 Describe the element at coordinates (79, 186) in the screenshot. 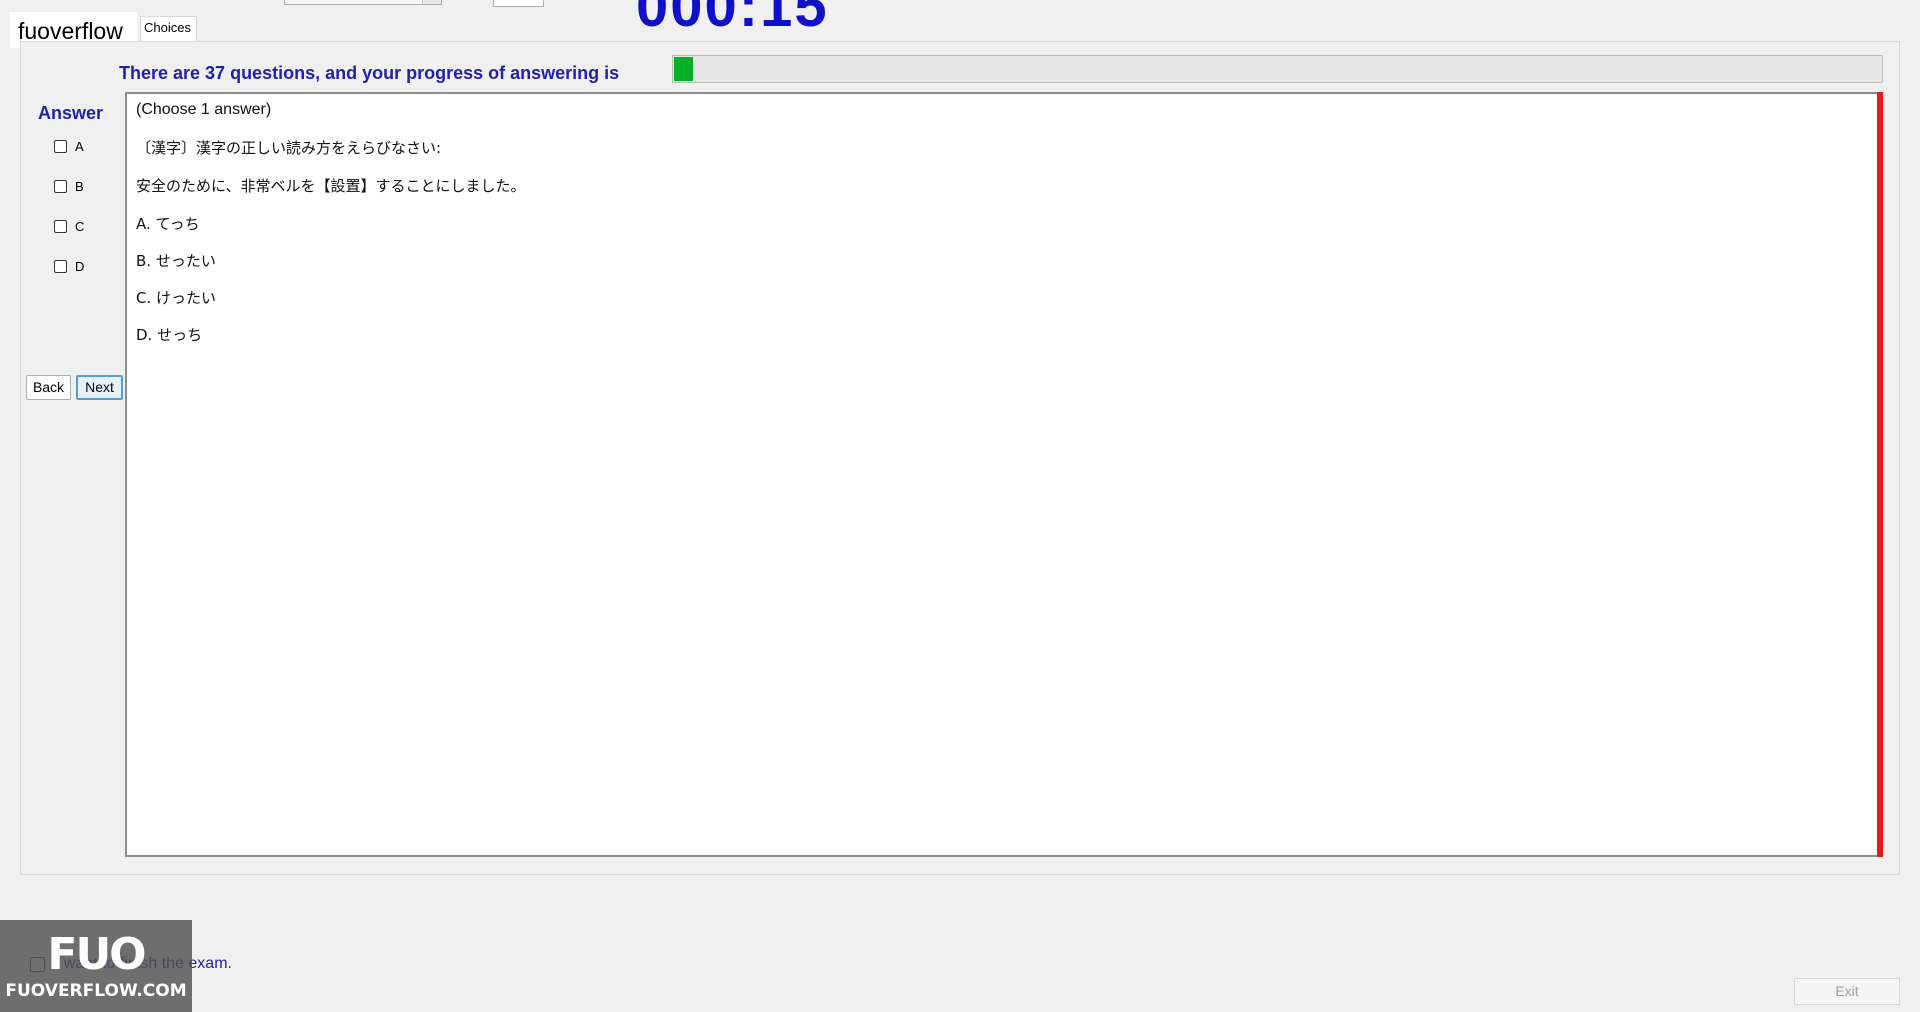

I see `option-label-b: B` at that location.